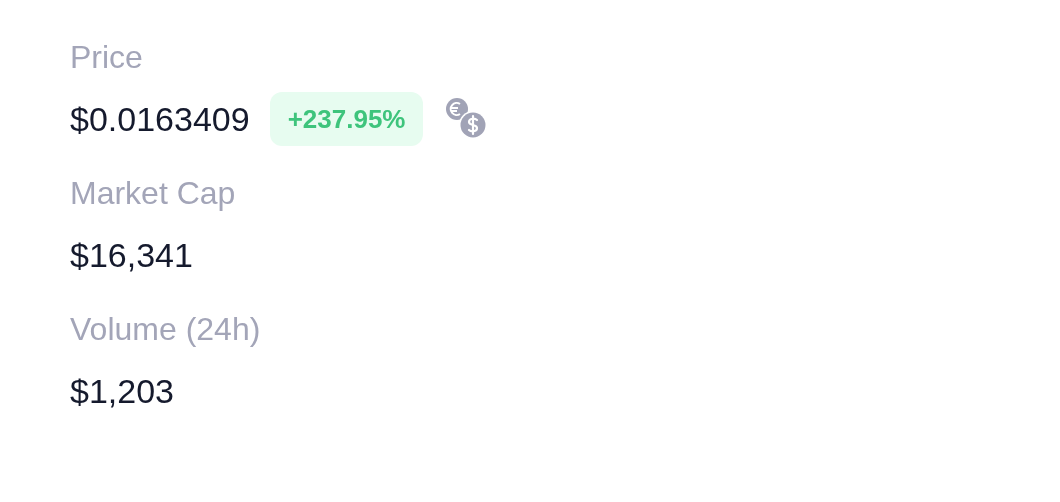  What do you see at coordinates (107, 57) in the screenshot?
I see `stat-label: Price` at bounding box center [107, 57].